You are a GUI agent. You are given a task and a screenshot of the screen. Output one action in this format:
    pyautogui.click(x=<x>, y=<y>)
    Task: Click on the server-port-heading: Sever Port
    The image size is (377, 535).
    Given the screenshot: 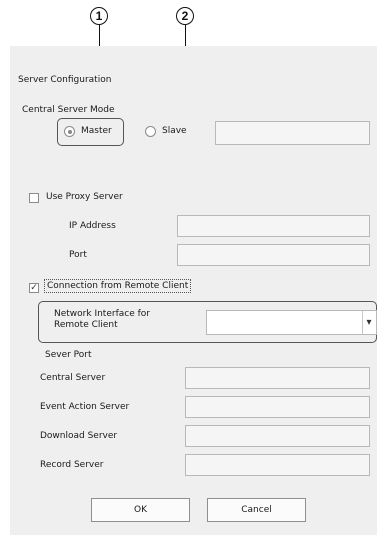 What is the action you would take?
    pyautogui.click(x=68, y=355)
    